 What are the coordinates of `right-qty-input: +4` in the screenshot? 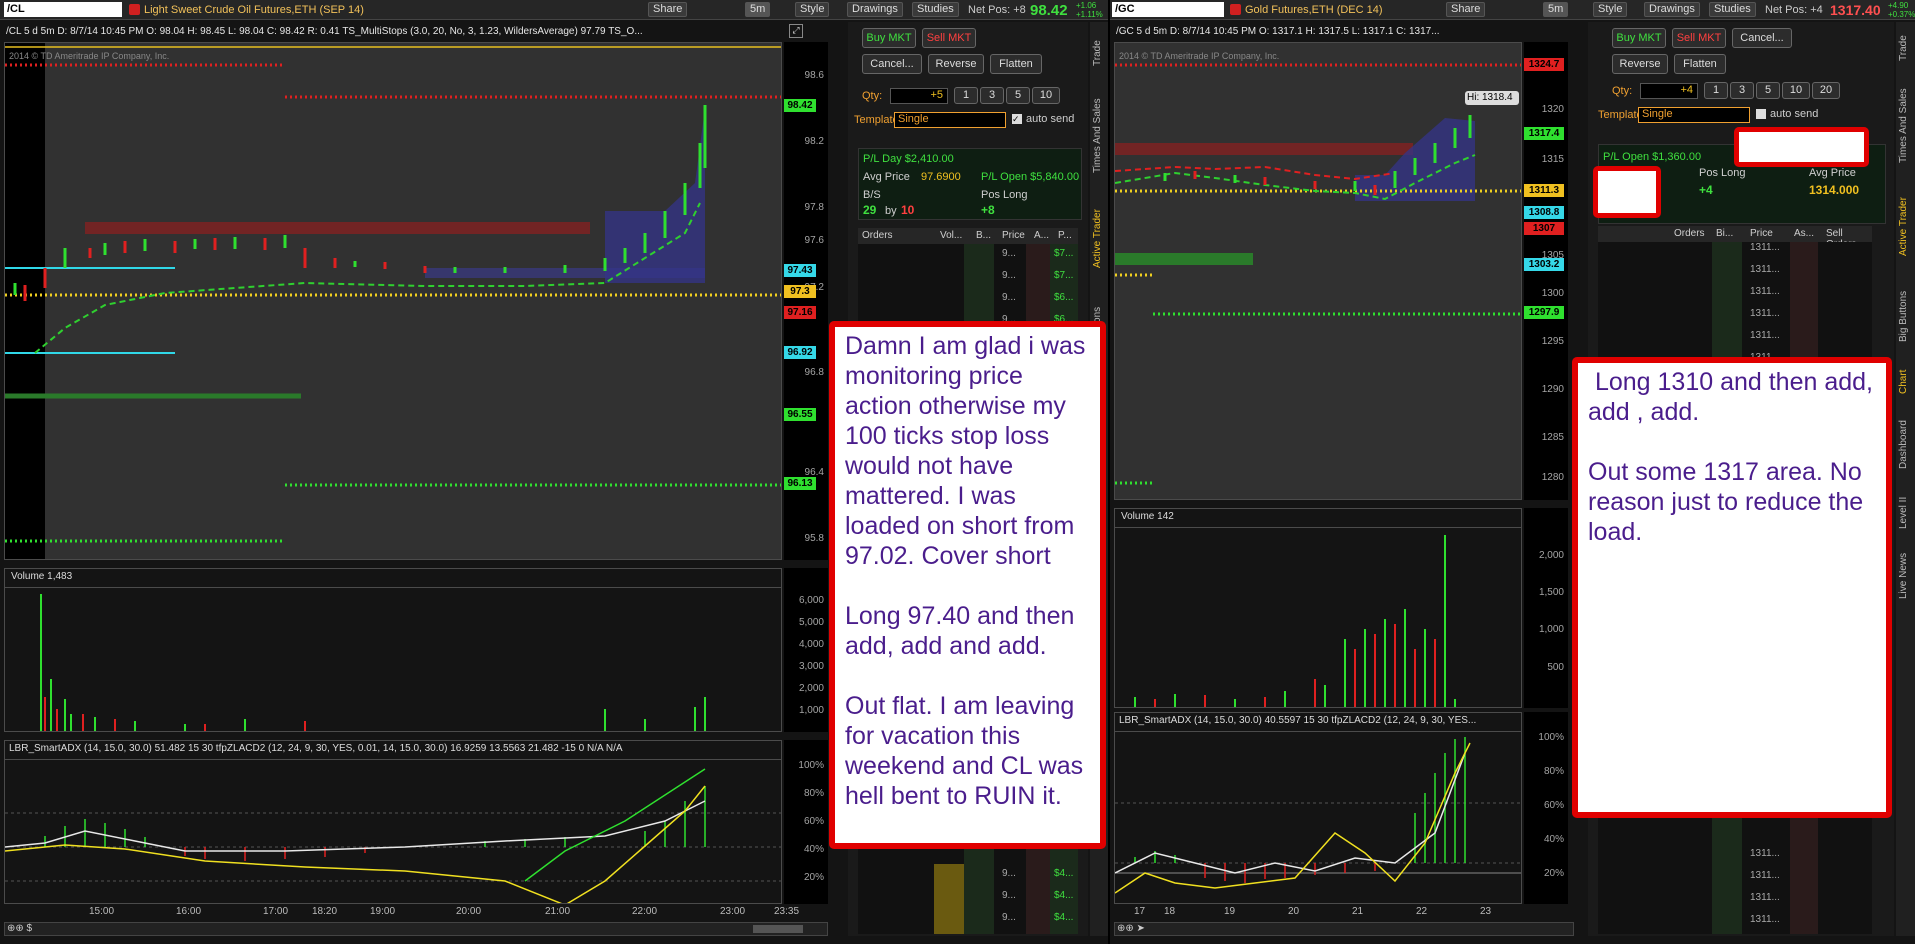 It's located at (1669, 91).